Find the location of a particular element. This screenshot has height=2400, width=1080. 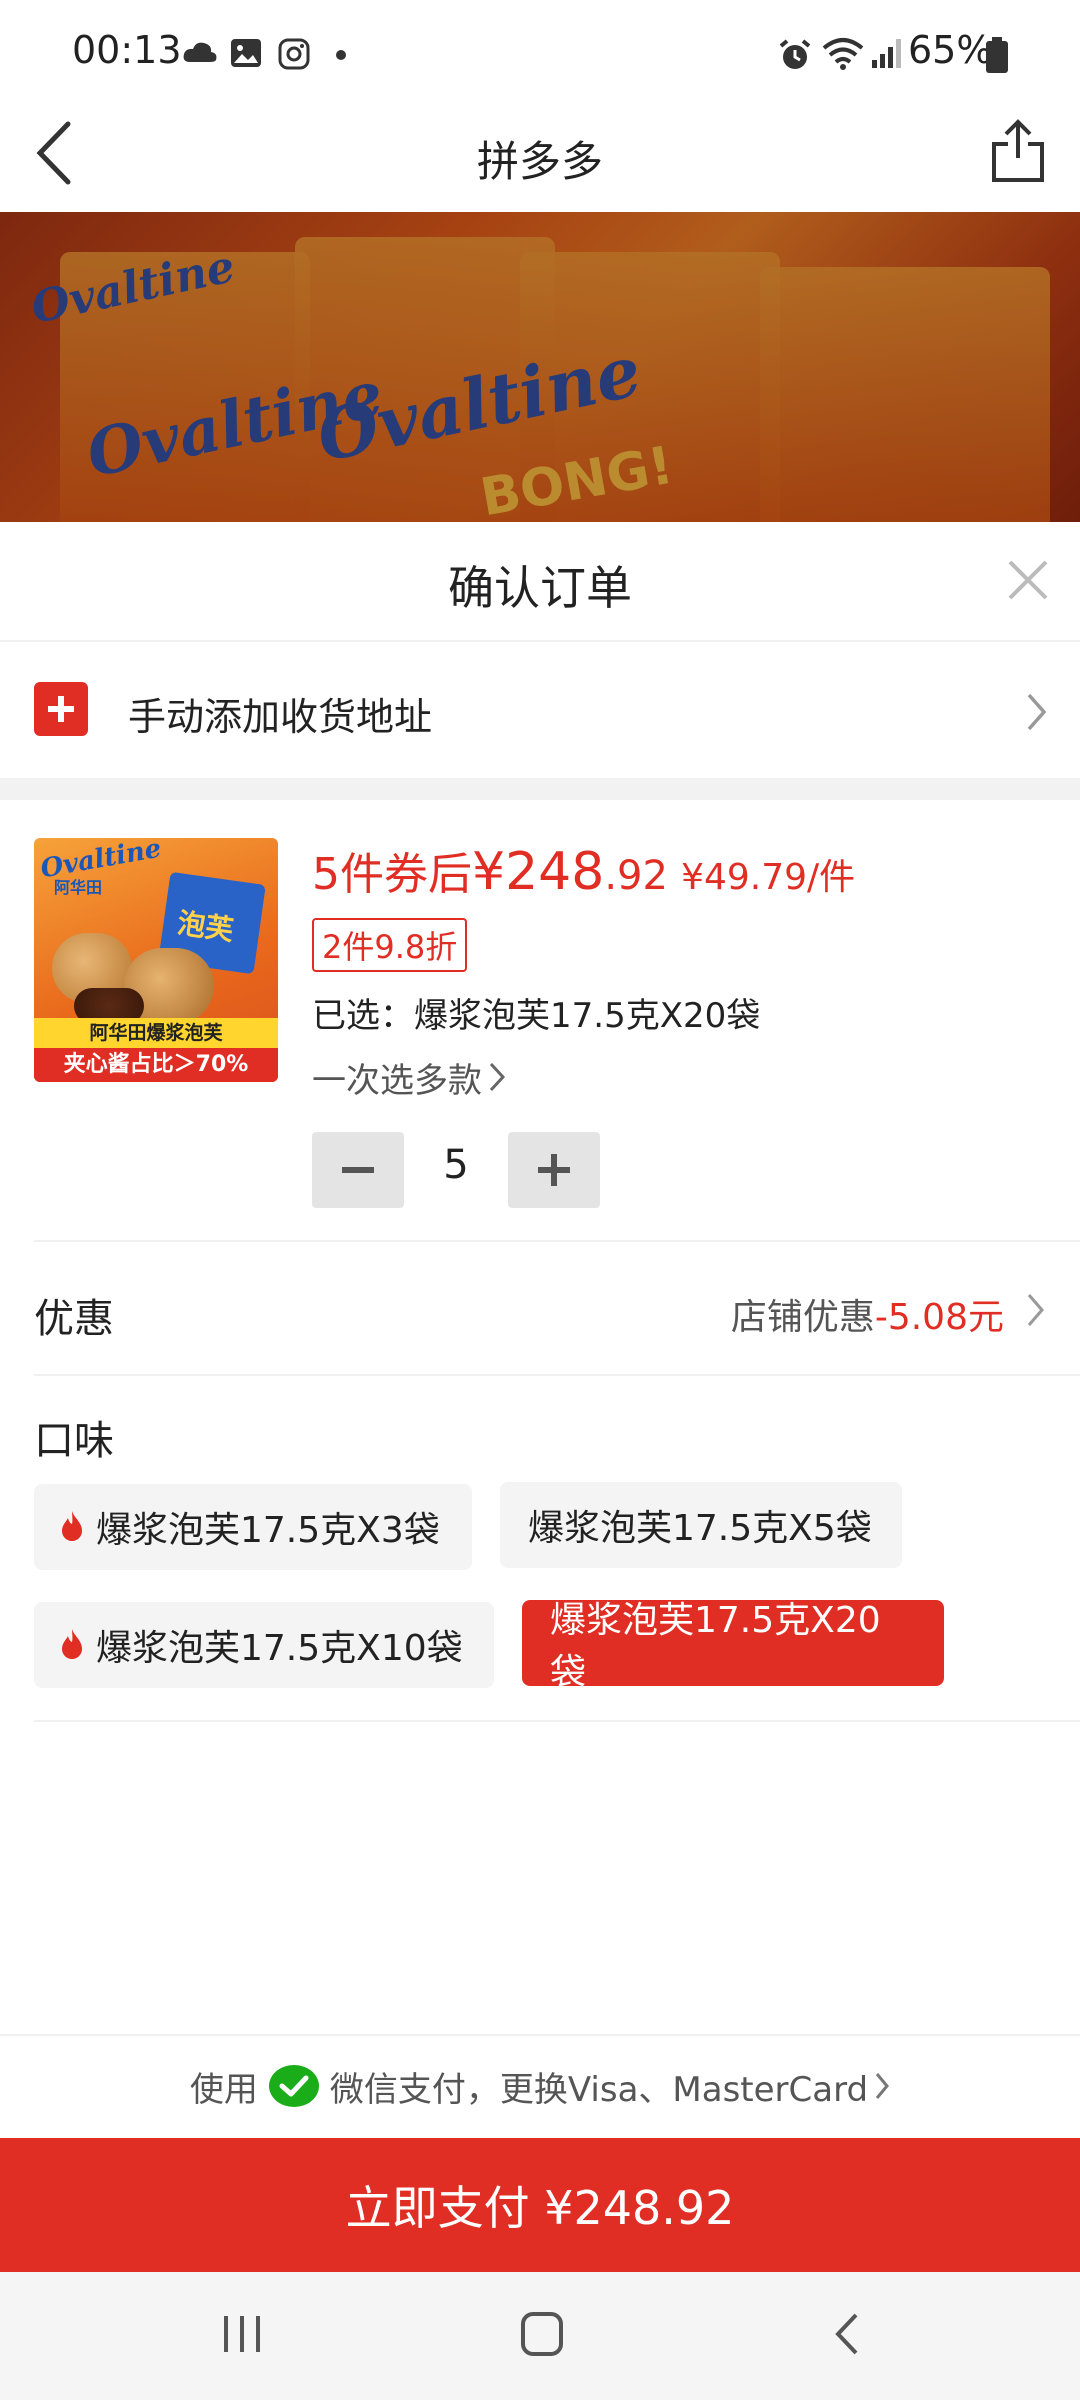

product-banner-image: Ovaltine Ovaltine Ovaltine BONG! is located at coordinates (540, 367).